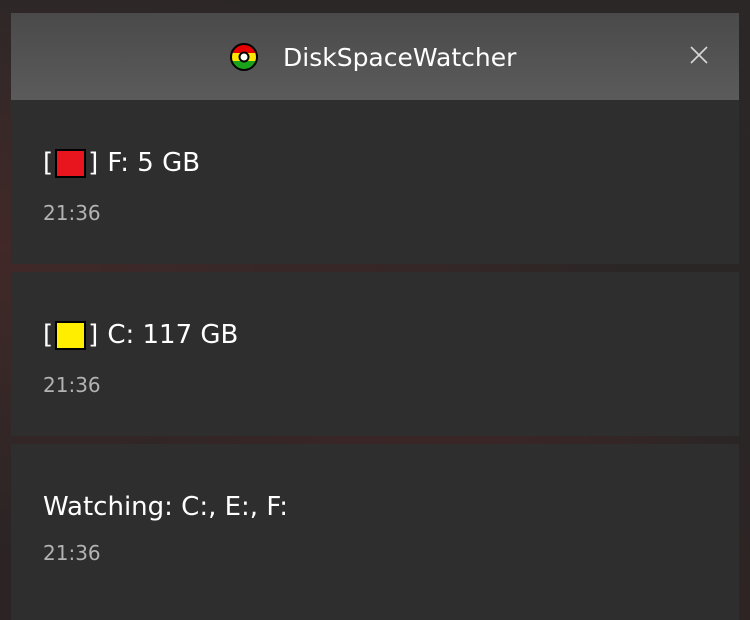 The width and height of the screenshot is (750, 620). Describe the element at coordinates (154, 163) in the screenshot. I see `notification-text: F: 5 GB` at that location.